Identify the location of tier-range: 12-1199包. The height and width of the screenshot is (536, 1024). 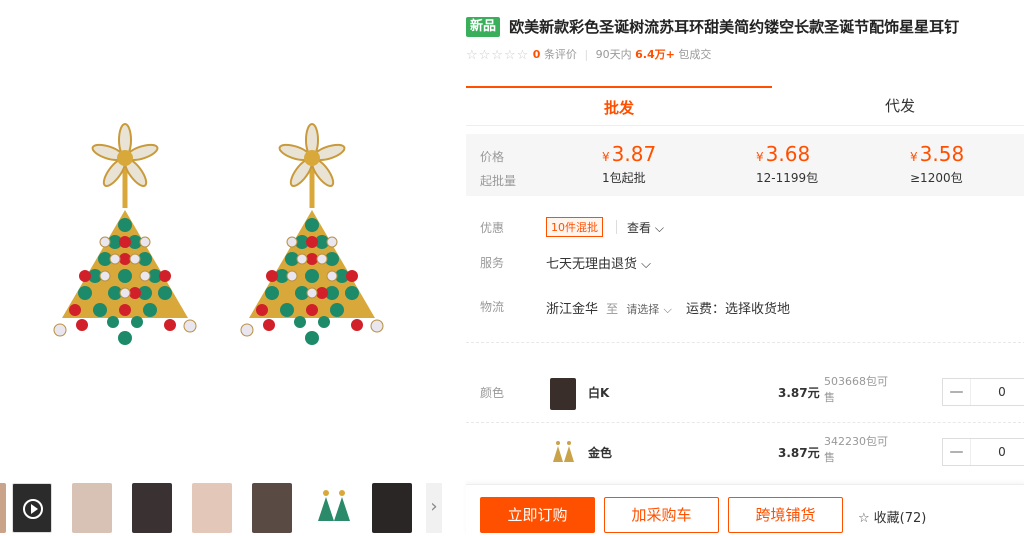
(787, 178).